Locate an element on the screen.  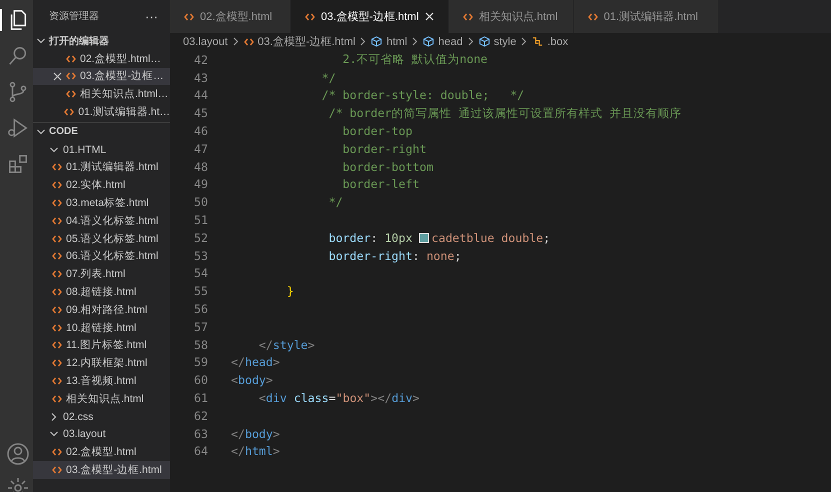
line-number: 47 is located at coordinates (200, 149).